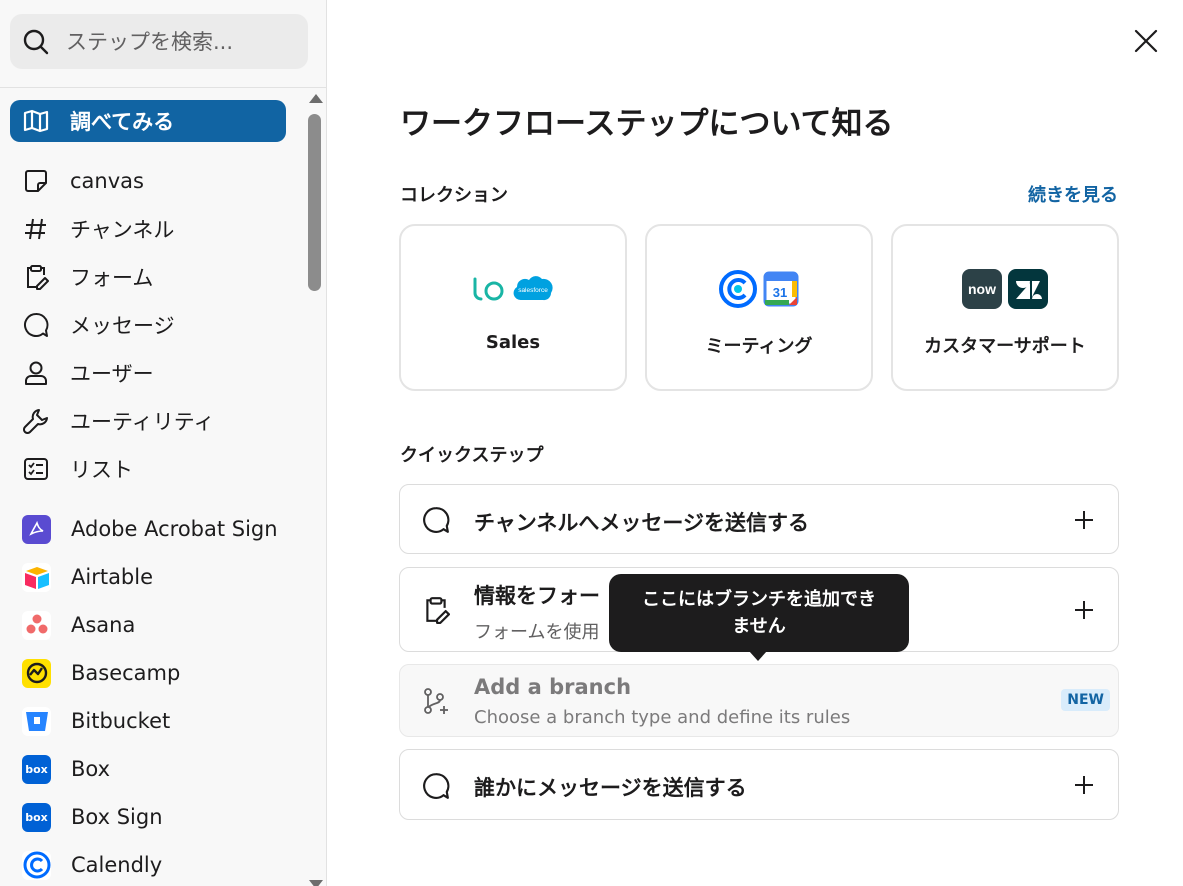  Describe the element at coordinates (36, 721) in the screenshot. I see `bitbucket-icon` at that location.